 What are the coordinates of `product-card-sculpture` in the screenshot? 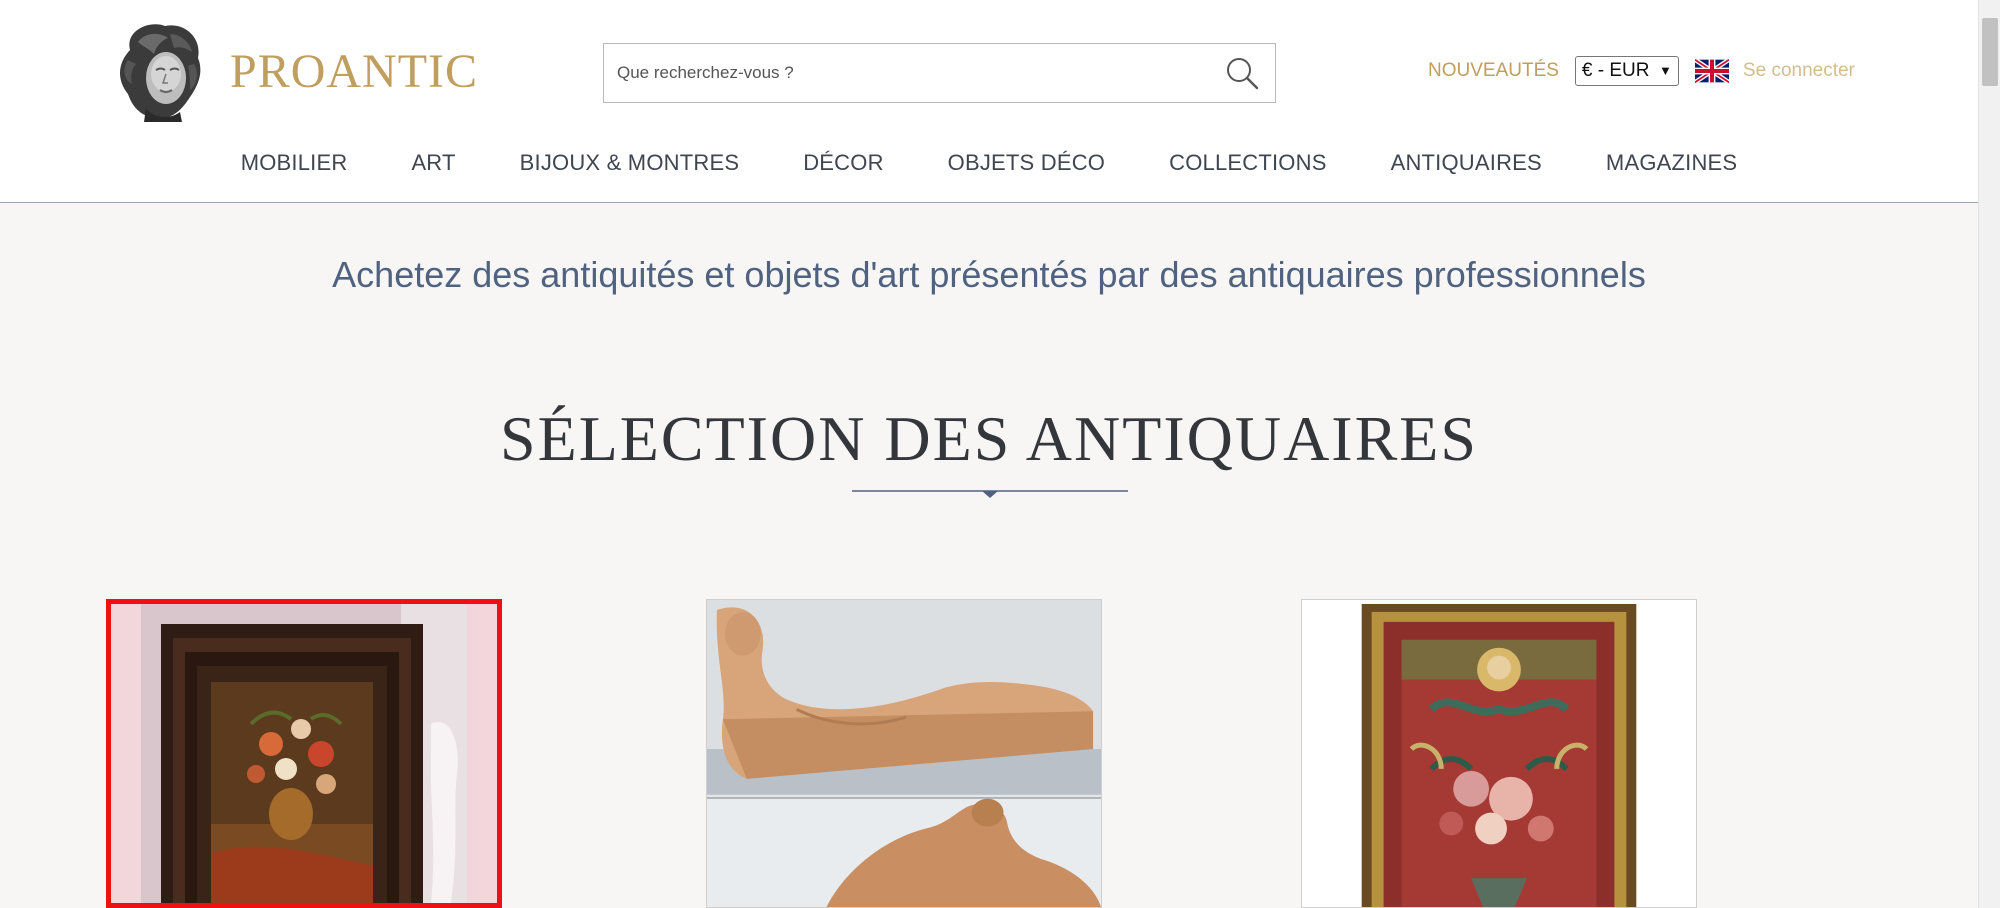 It's located at (904, 753).